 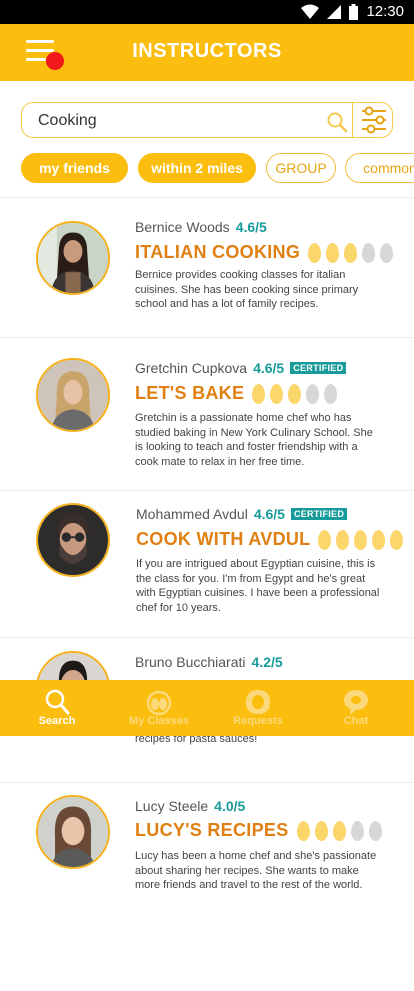 I want to click on filter-chips: my friends within 2 miles GROUP common, so click(x=217, y=168).